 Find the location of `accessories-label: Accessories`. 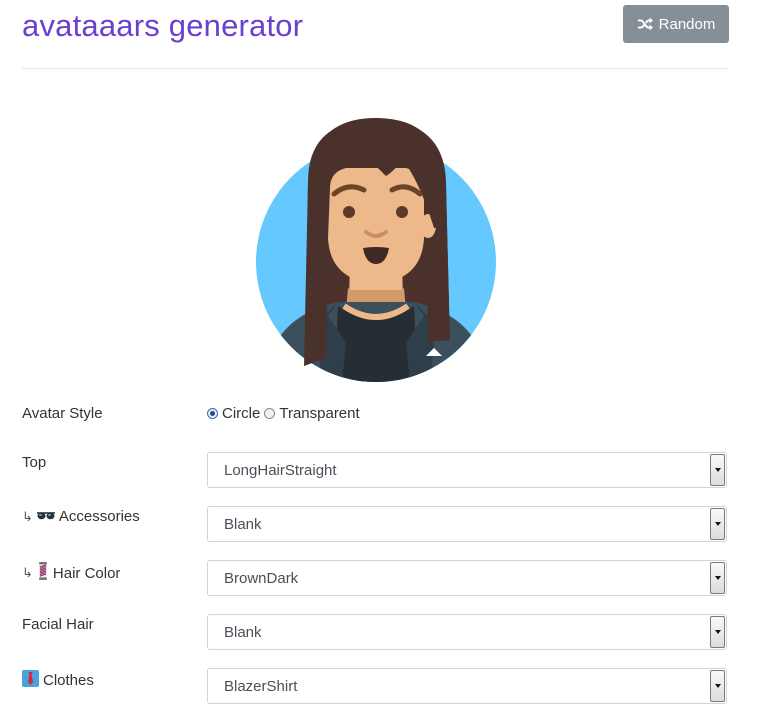

accessories-label: Accessories is located at coordinates (99, 516).